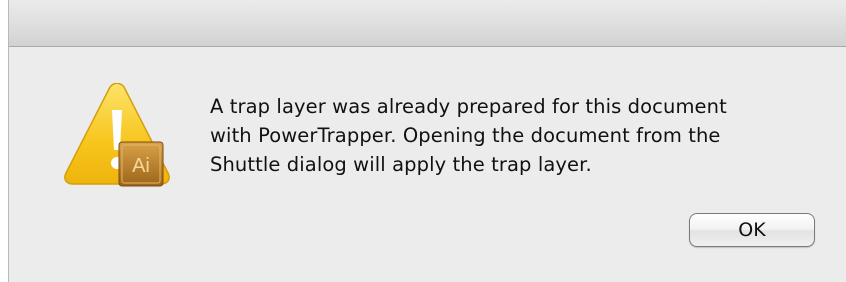 The height and width of the screenshot is (282, 846). I want to click on app-badge-text: Ai, so click(141, 166).